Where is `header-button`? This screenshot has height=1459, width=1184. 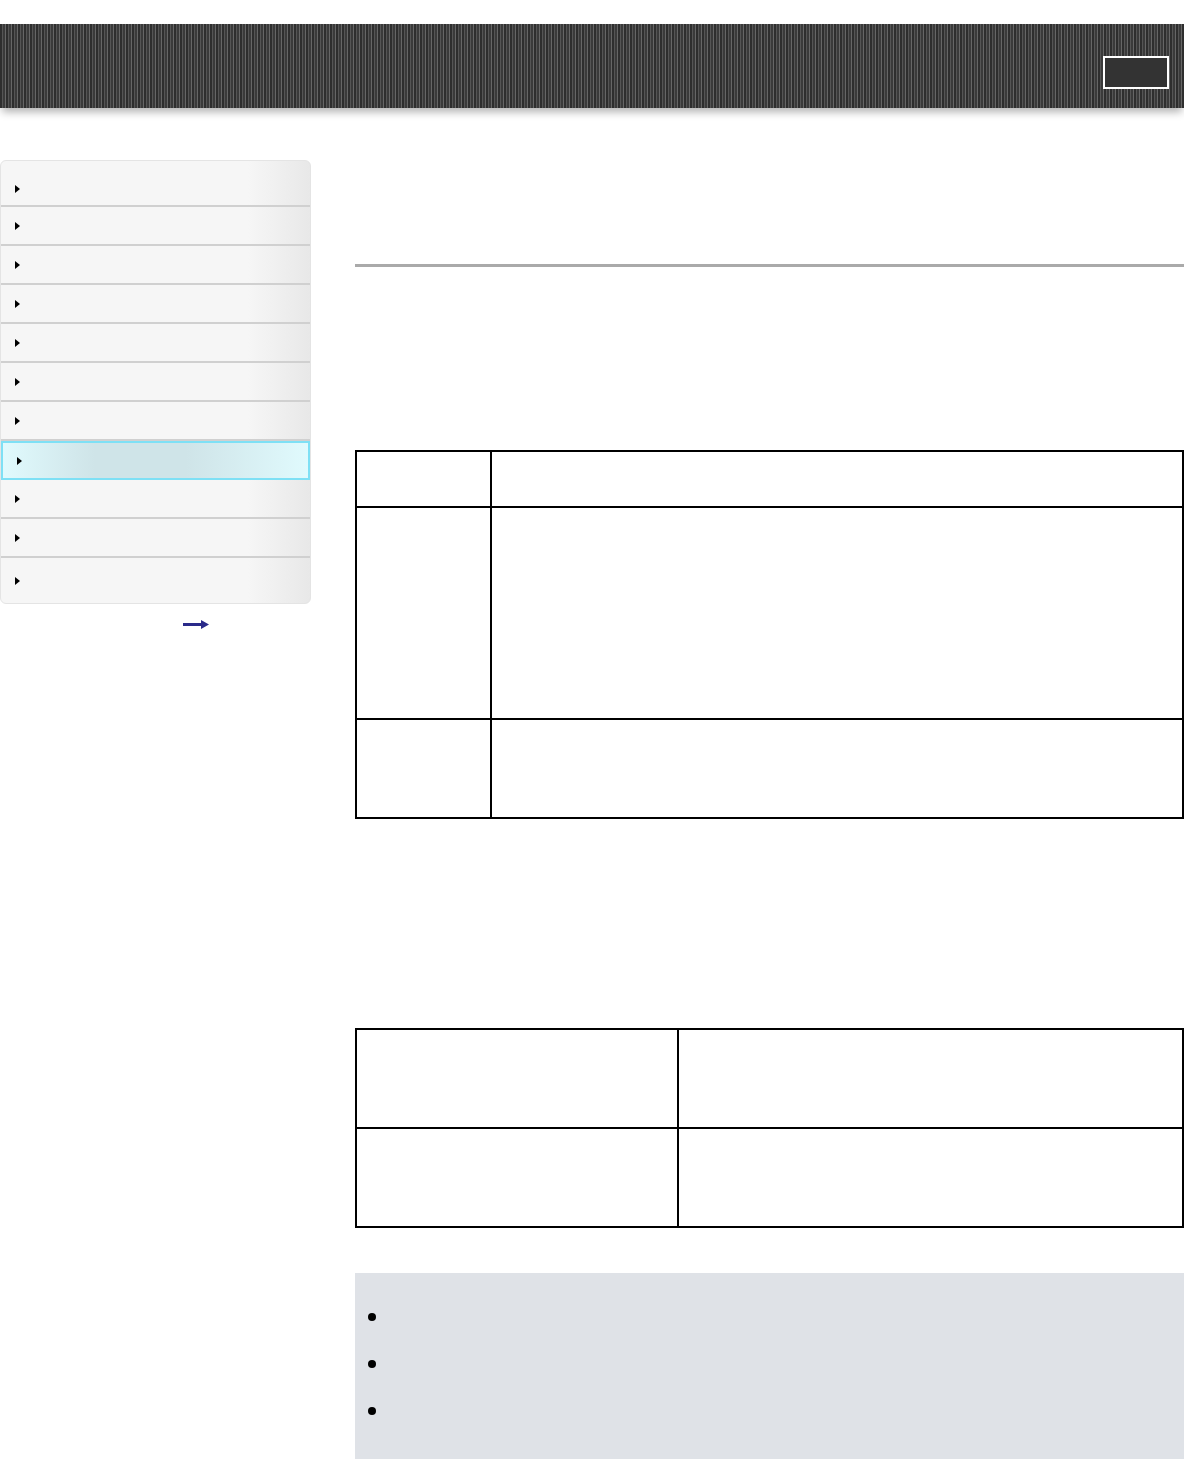
header-button is located at coordinates (1136, 72).